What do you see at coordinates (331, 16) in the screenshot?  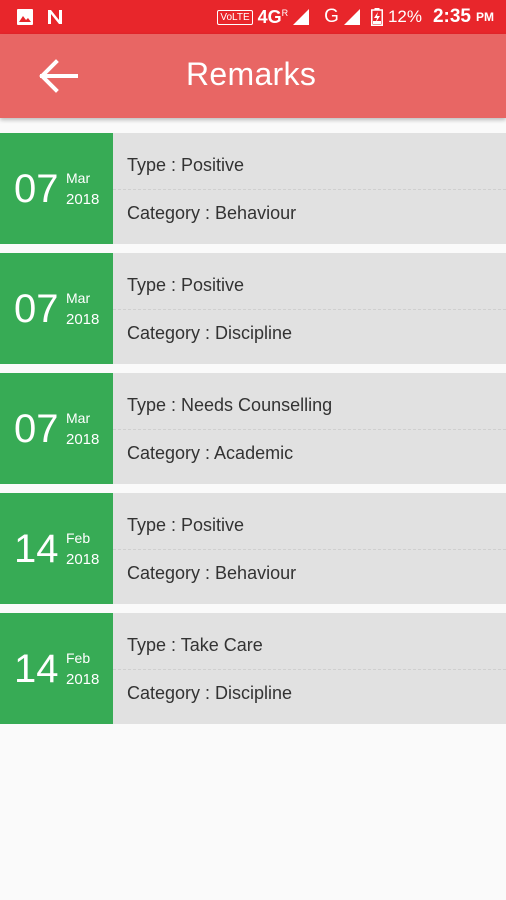 I see `network-g-label: G` at bounding box center [331, 16].